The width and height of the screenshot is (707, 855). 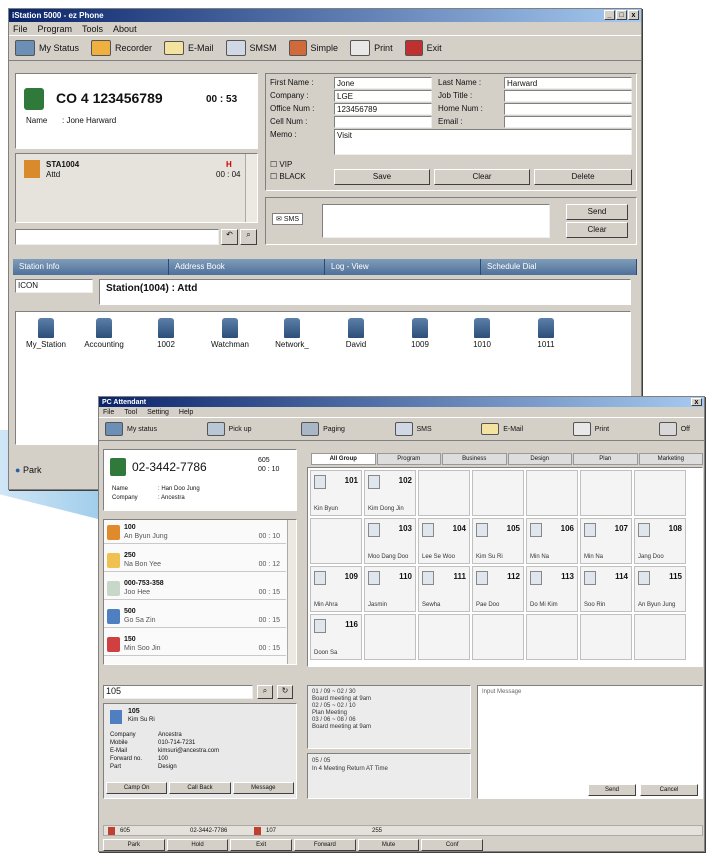 I want to click on extension-cell: 112 Pae Doo, so click(x=498, y=589).